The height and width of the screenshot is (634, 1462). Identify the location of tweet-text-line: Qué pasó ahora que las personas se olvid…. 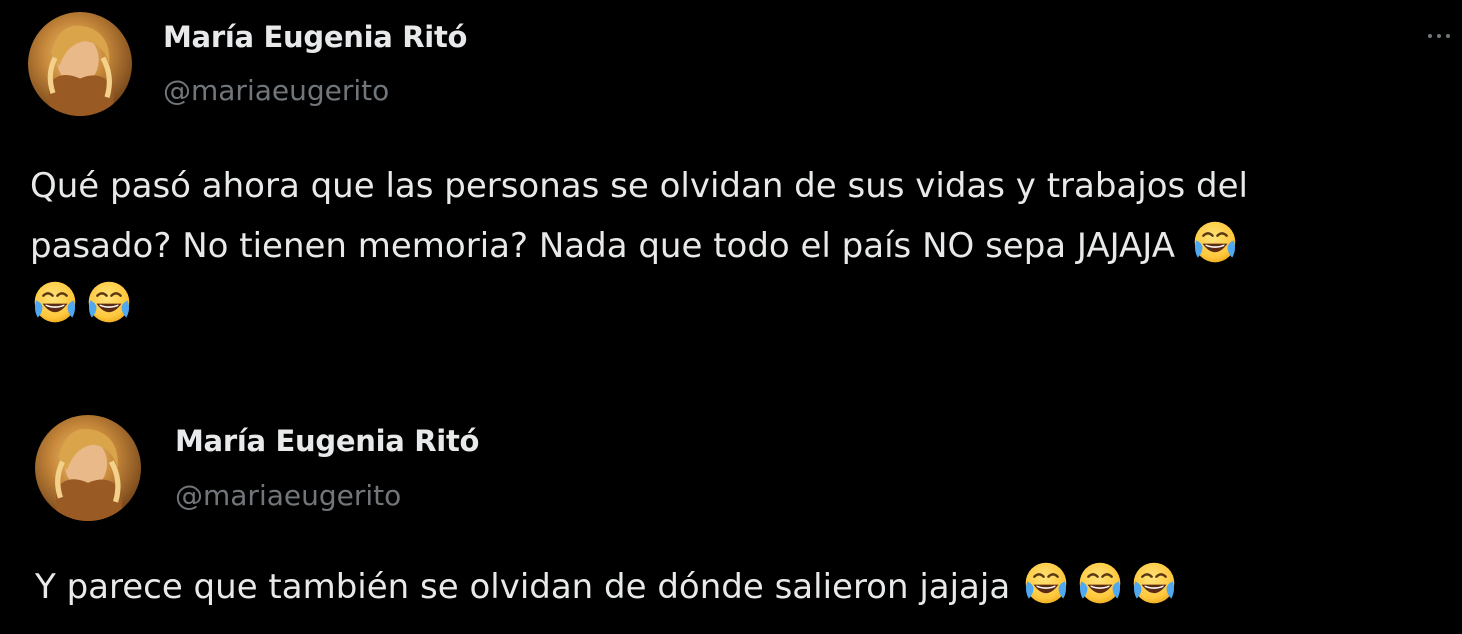
(639, 186).